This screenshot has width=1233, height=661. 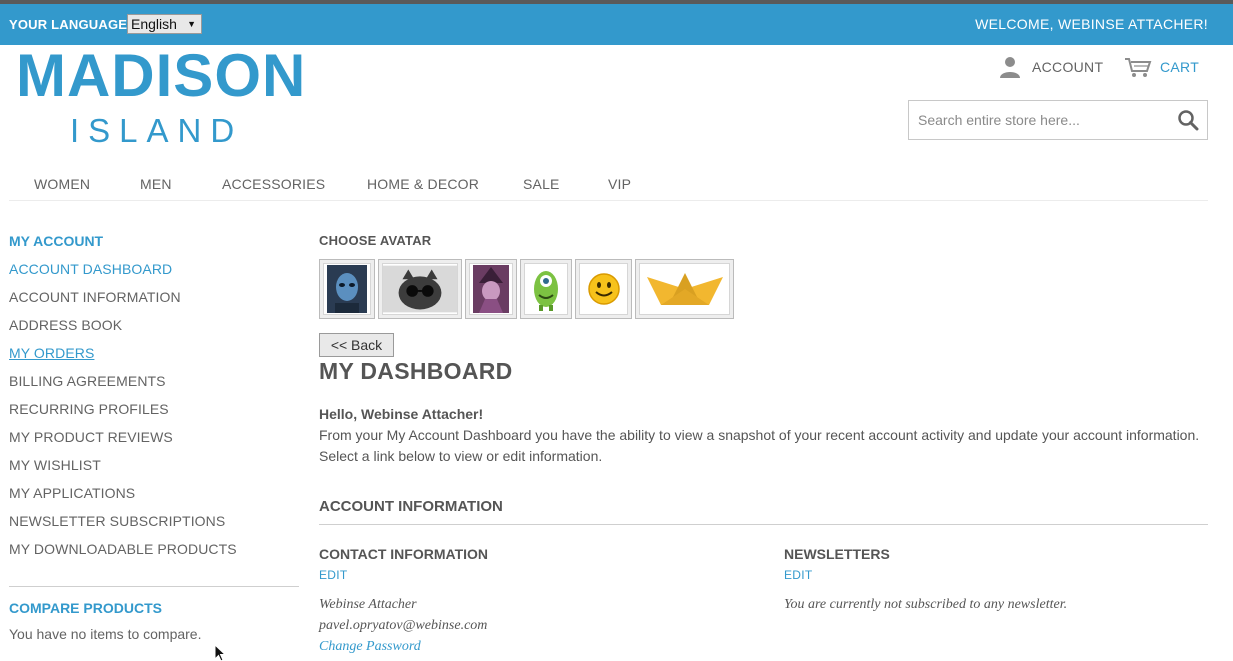 What do you see at coordinates (368, 604) in the screenshot?
I see `contact-name: Webinse Attacher` at bounding box center [368, 604].